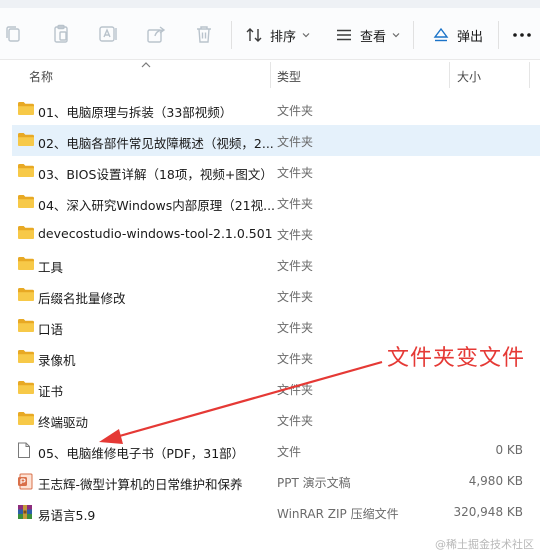 This screenshot has height=558, width=540. I want to click on eject-label: 弹出, so click(470, 37).